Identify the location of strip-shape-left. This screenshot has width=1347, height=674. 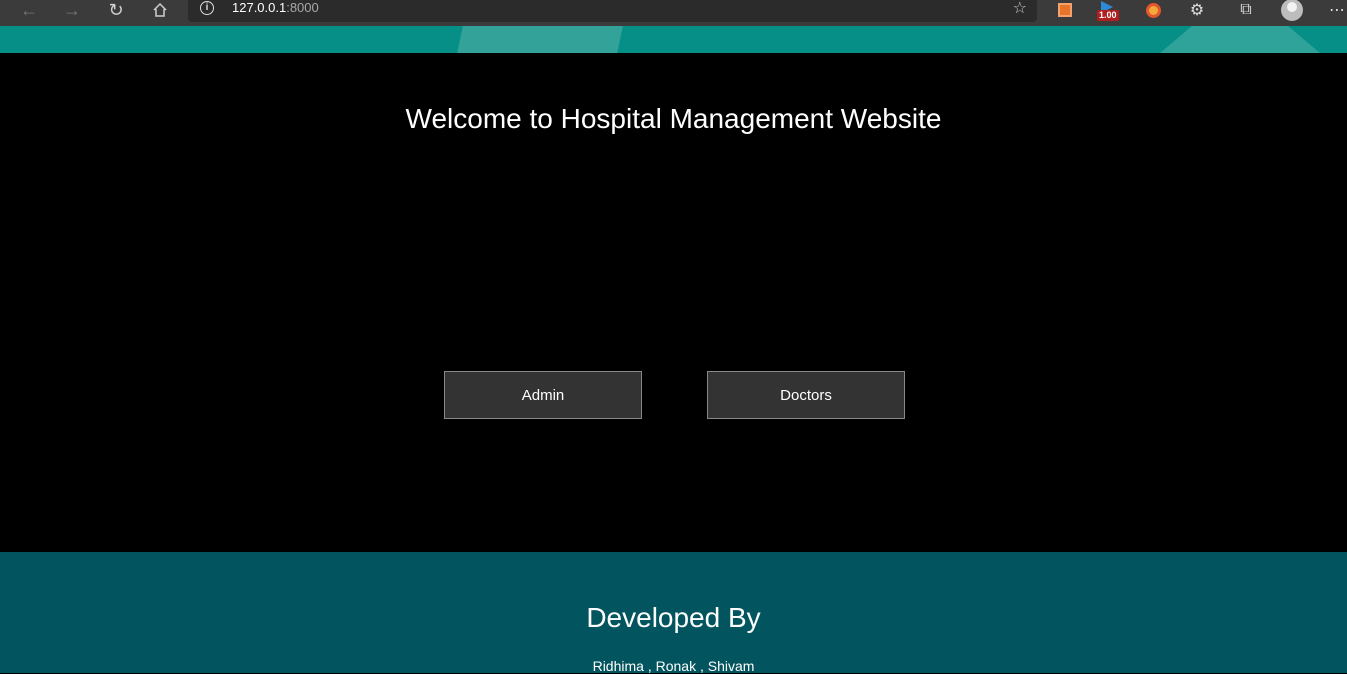
(540, 39).